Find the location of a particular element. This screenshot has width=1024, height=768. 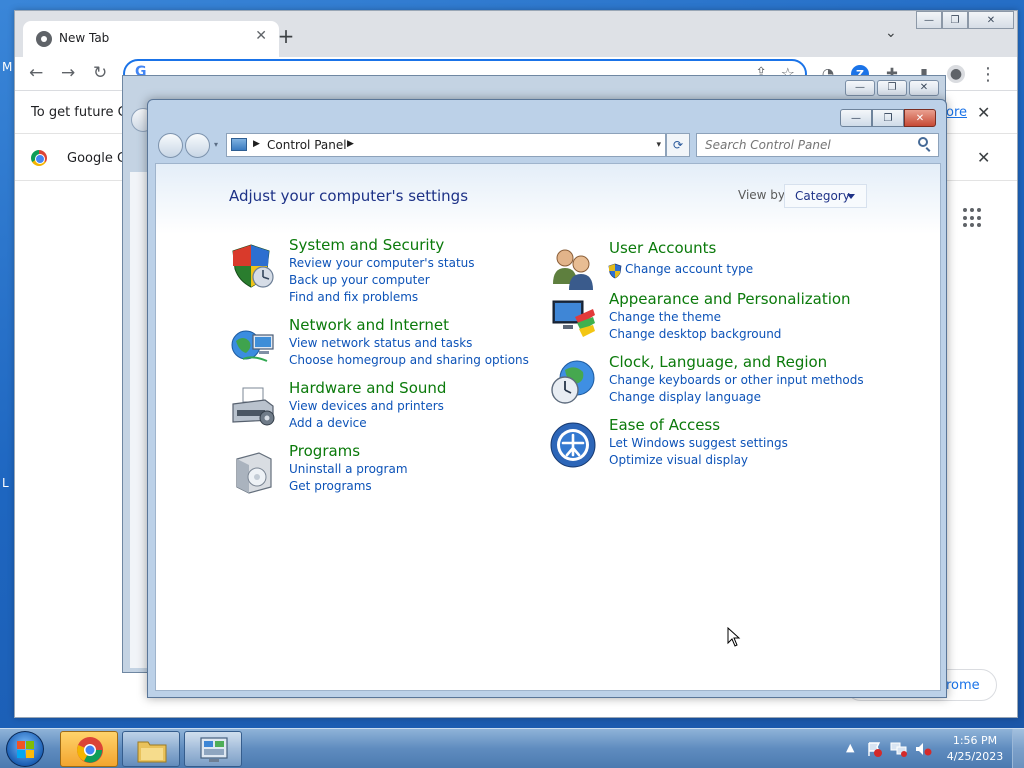

show-desktop-button is located at coordinates (1018, 748).